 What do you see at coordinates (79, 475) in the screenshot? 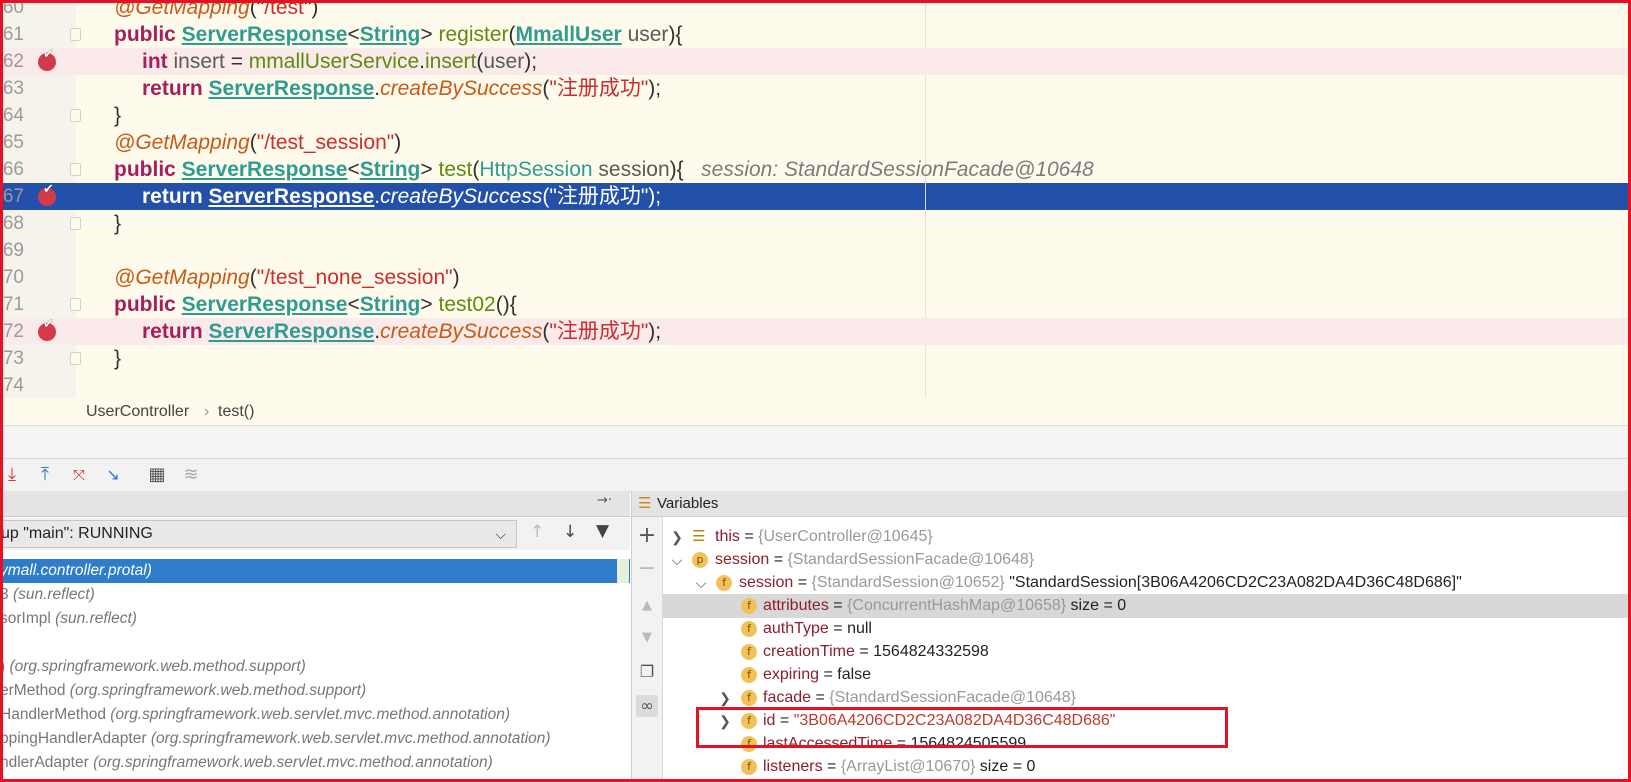
I see `drop-frame-icon: ⤧` at bounding box center [79, 475].